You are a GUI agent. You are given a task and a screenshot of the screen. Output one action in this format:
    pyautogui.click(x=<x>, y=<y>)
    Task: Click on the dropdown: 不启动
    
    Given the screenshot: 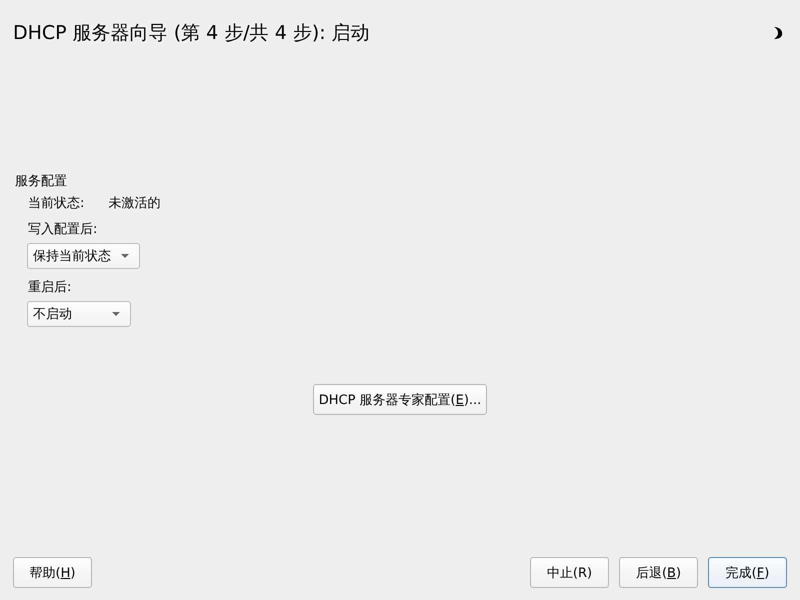 What is the action you would take?
    pyautogui.click(x=79, y=314)
    